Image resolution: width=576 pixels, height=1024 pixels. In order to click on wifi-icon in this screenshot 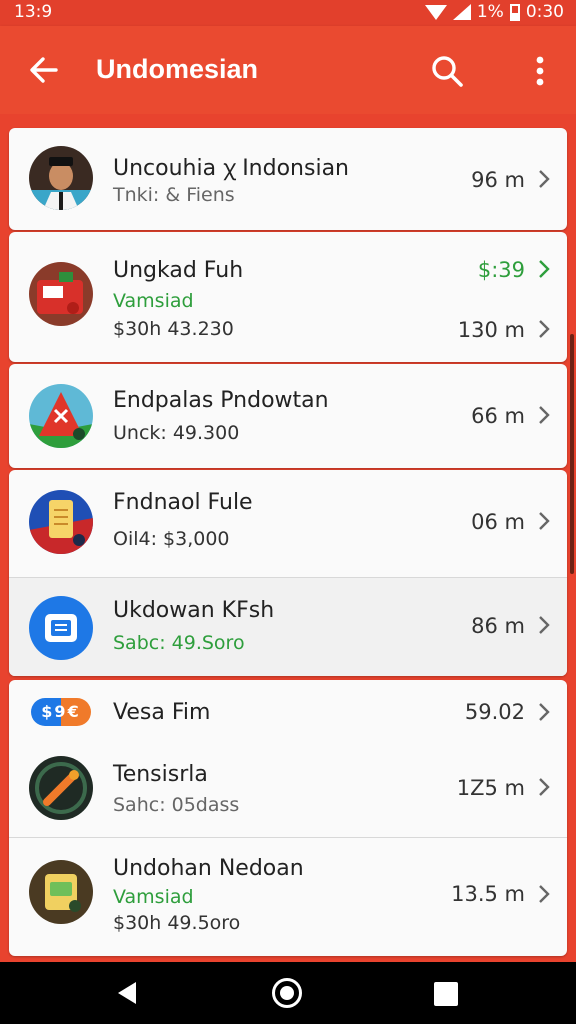, I will do `click(435, 12)`.